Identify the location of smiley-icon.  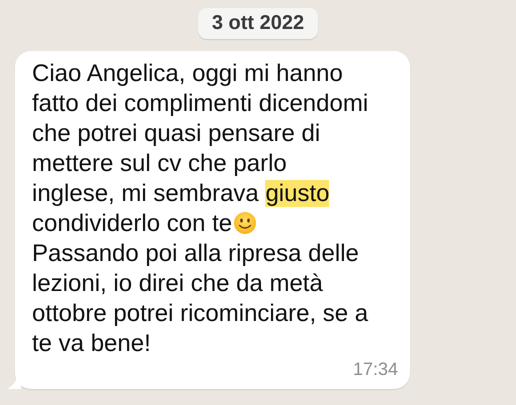
(245, 223).